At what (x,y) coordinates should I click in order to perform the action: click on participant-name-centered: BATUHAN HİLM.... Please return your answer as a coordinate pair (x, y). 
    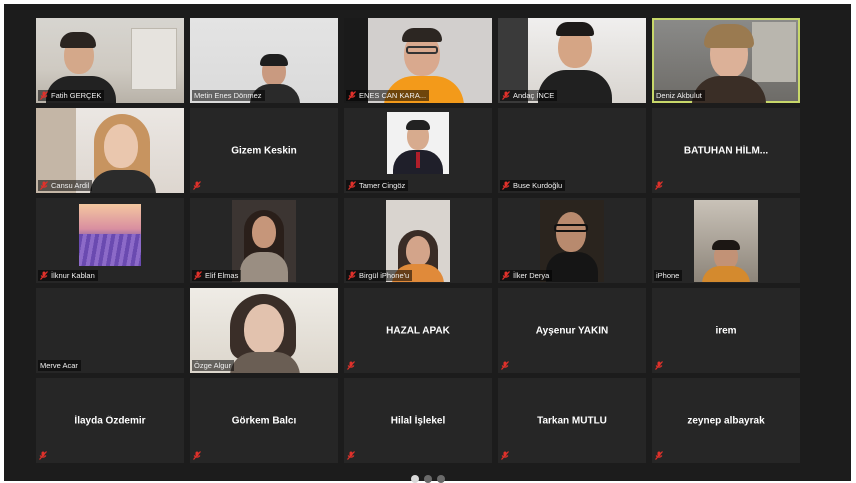
    Looking at the image, I should click on (726, 150).